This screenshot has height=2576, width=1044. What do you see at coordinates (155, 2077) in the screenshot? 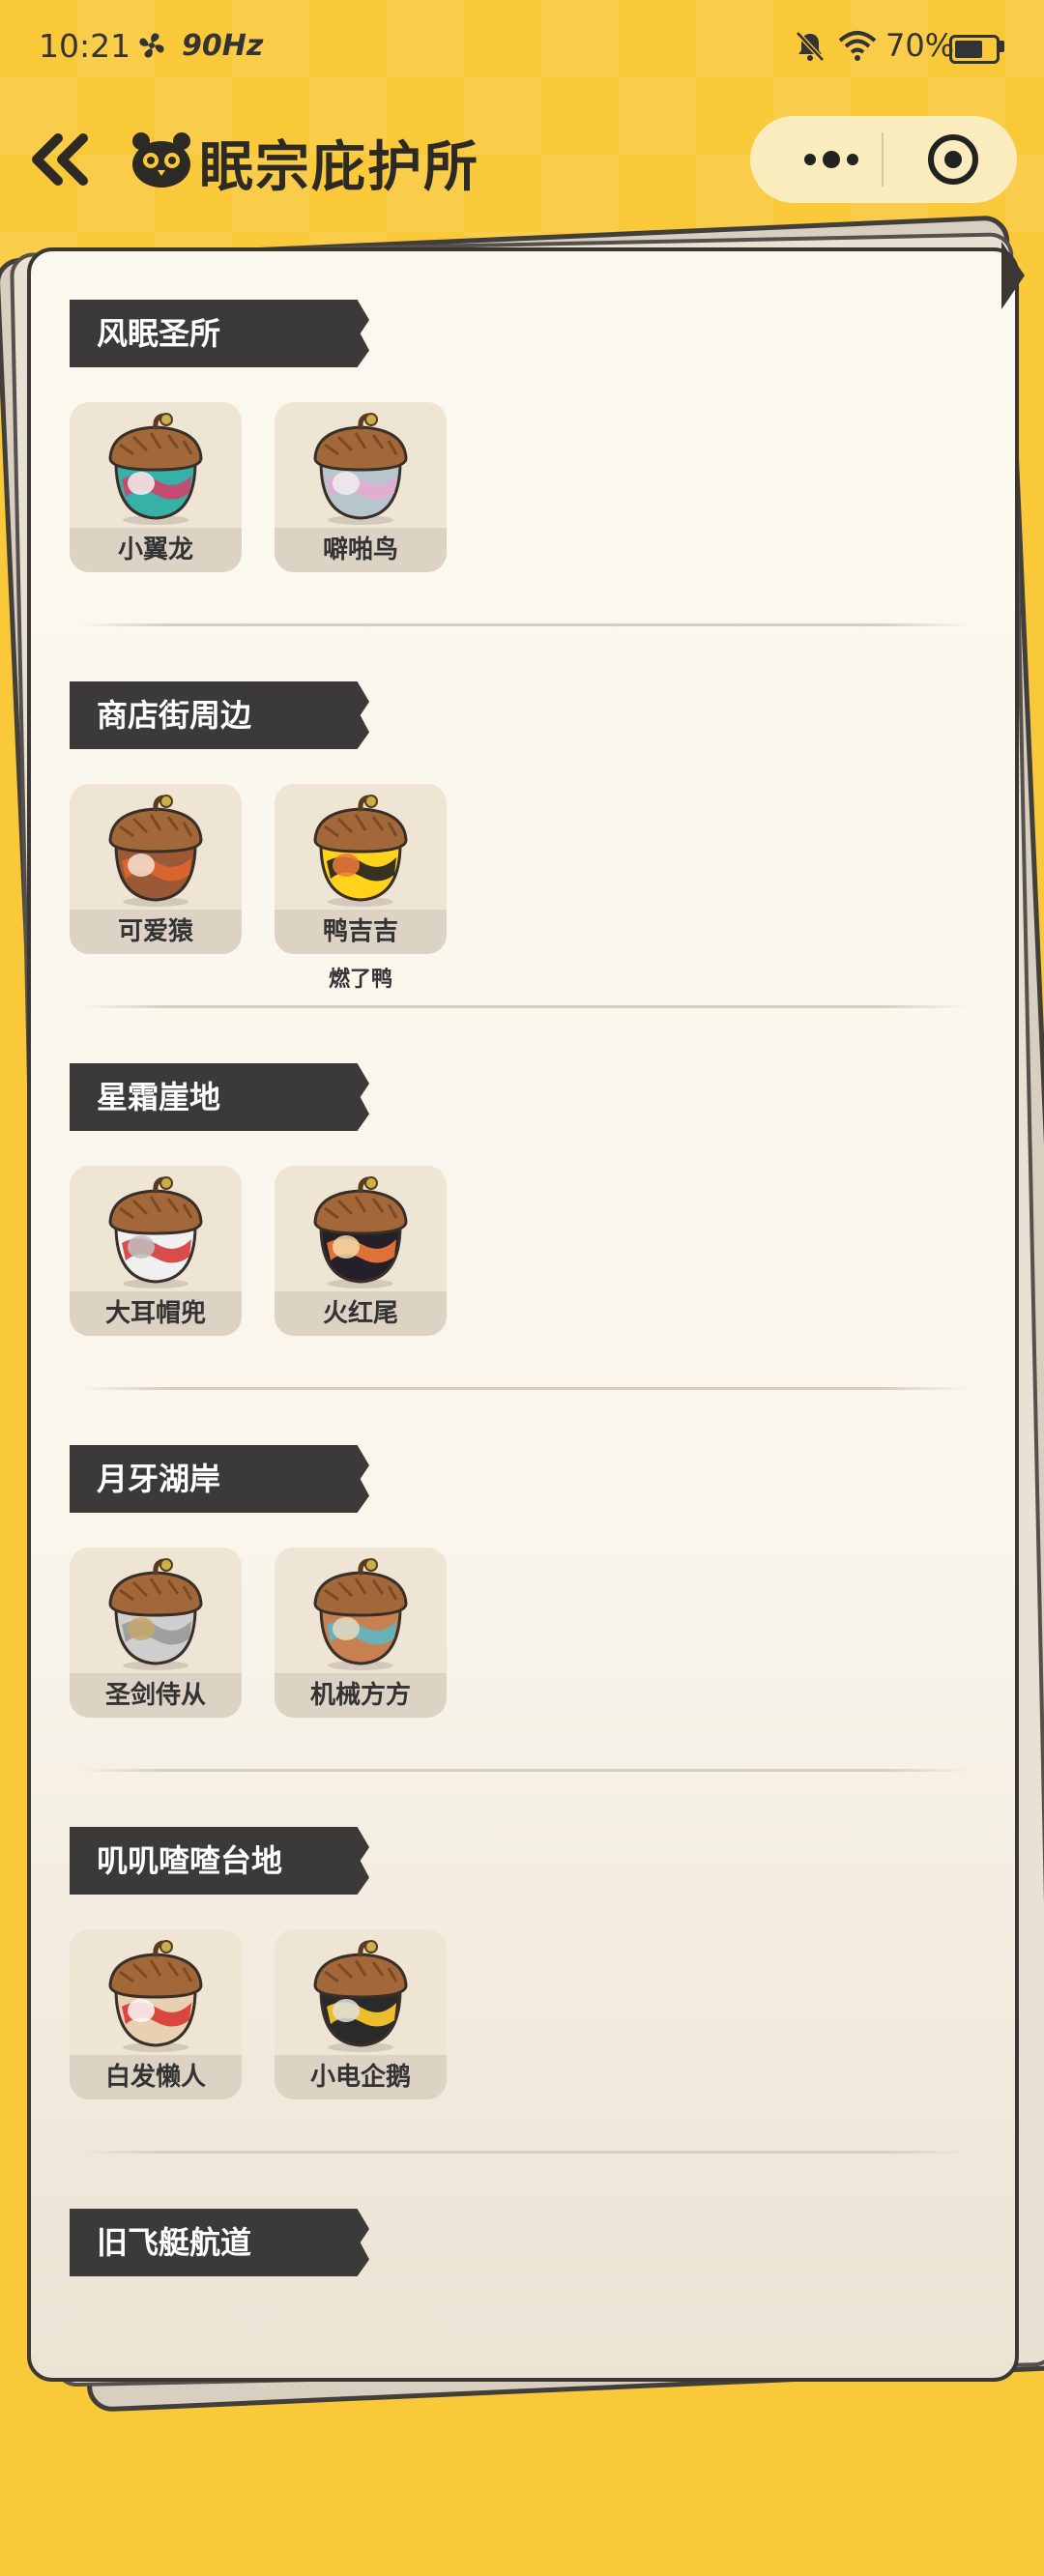
I see `creature-name: 白发懒人` at bounding box center [155, 2077].